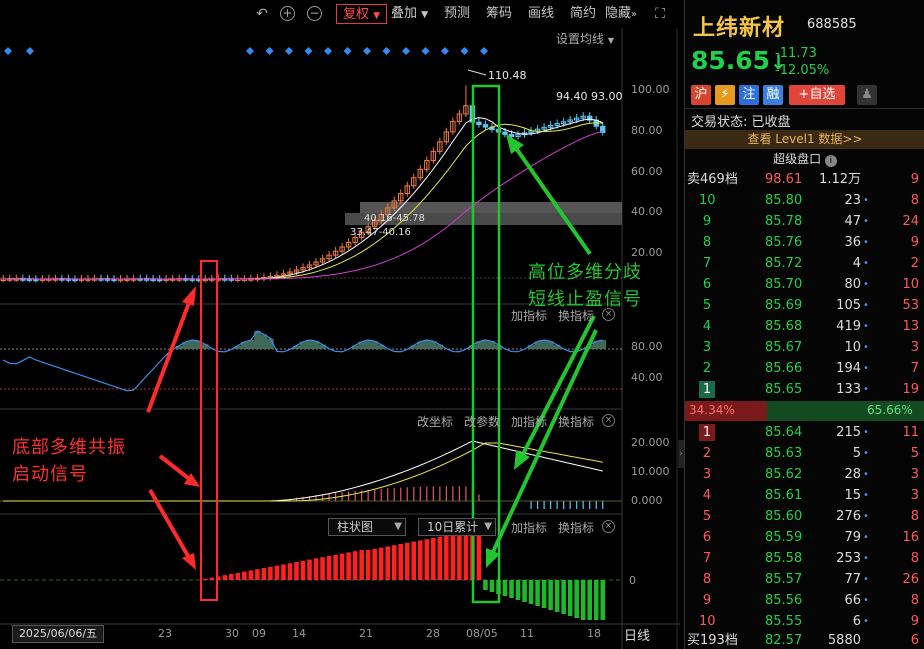 This screenshot has height=649, width=924. I want to click on bid-row: 6 85.59 79 • 16, so click(804, 537).